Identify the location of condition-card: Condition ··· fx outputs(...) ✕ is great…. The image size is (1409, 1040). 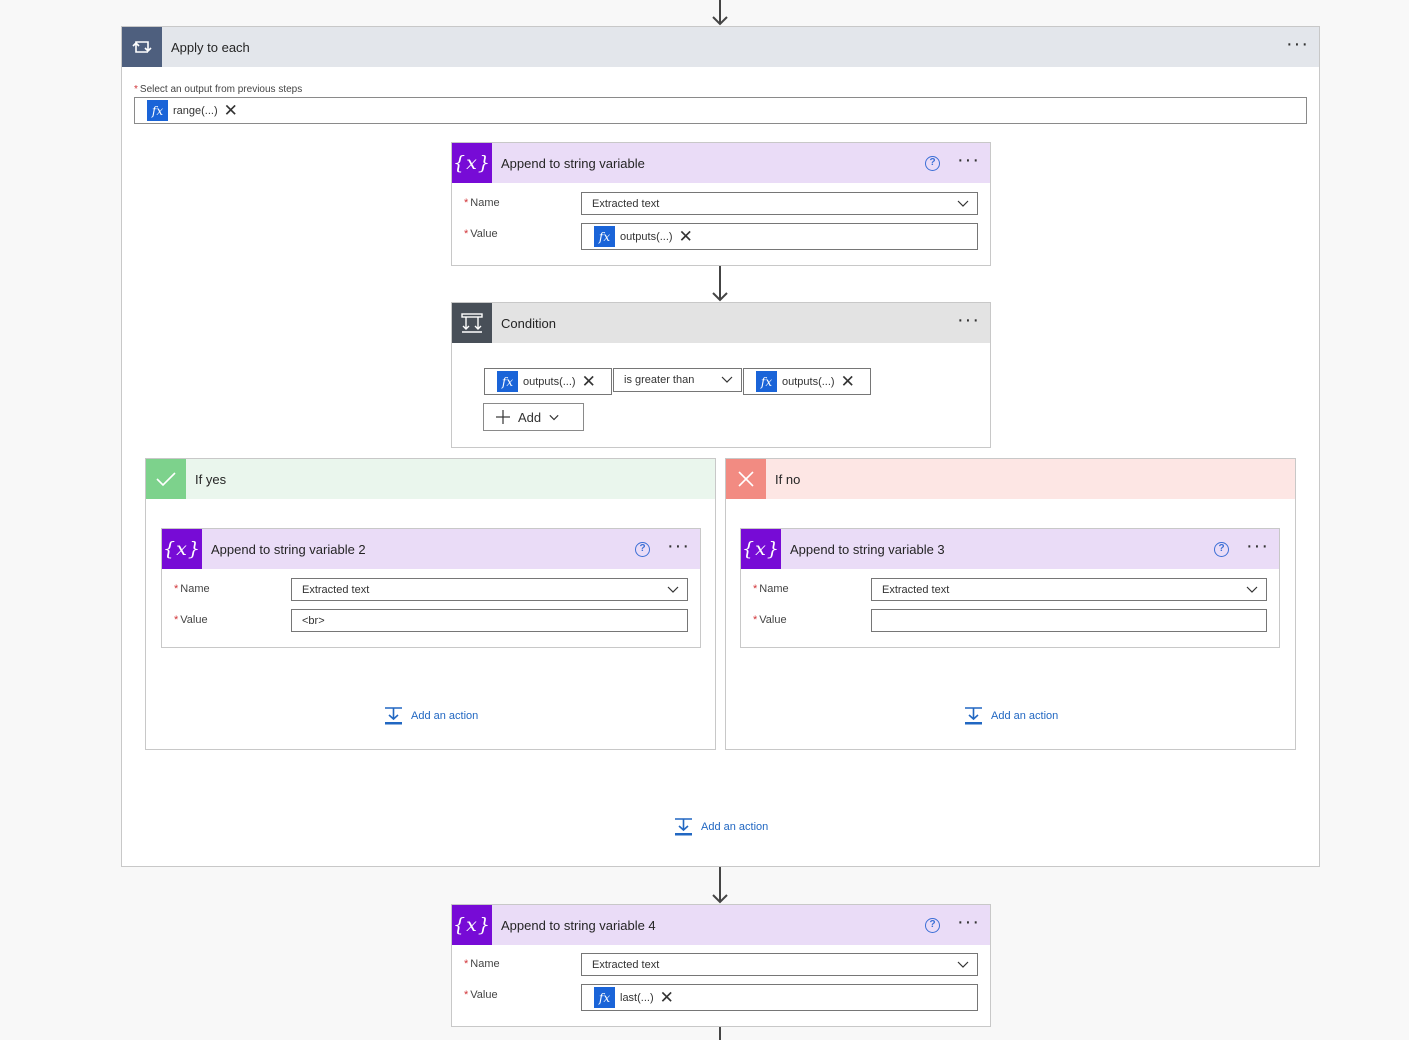
(721, 375).